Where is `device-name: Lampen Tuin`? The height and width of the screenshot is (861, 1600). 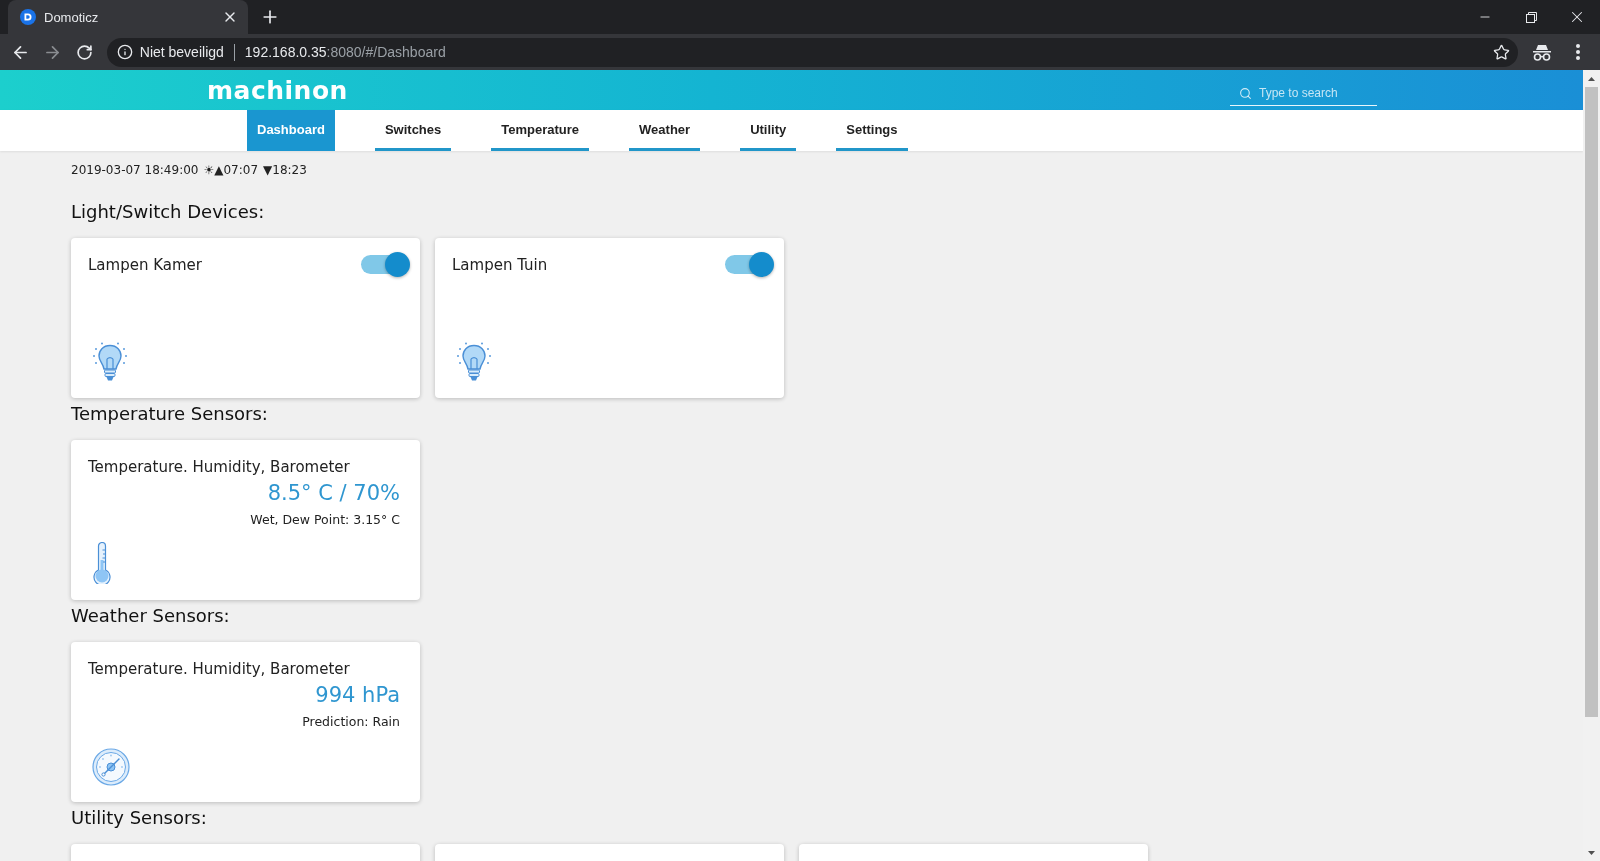 device-name: Lampen Tuin is located at coordinates (500, 265).